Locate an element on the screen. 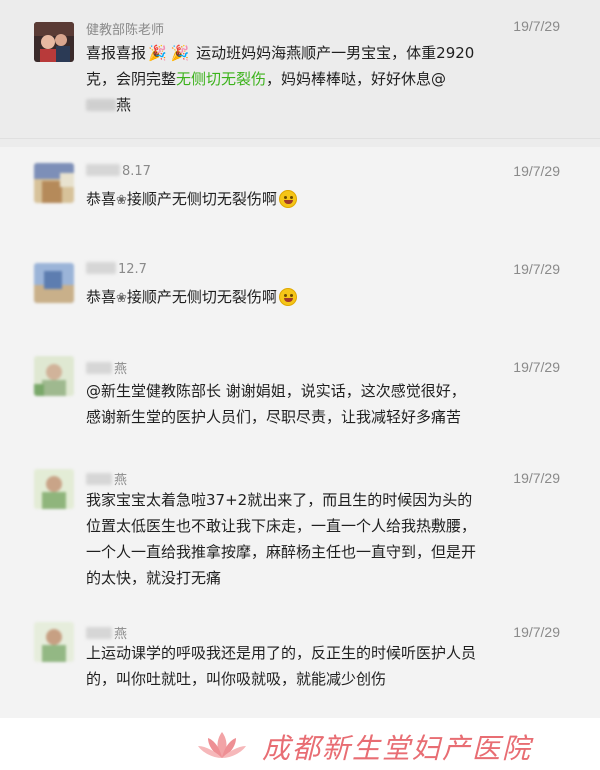 This screenshot has width=600, height=770. brand-name: 成都新生堂妇产医院 is located at coordinates (397, 748).